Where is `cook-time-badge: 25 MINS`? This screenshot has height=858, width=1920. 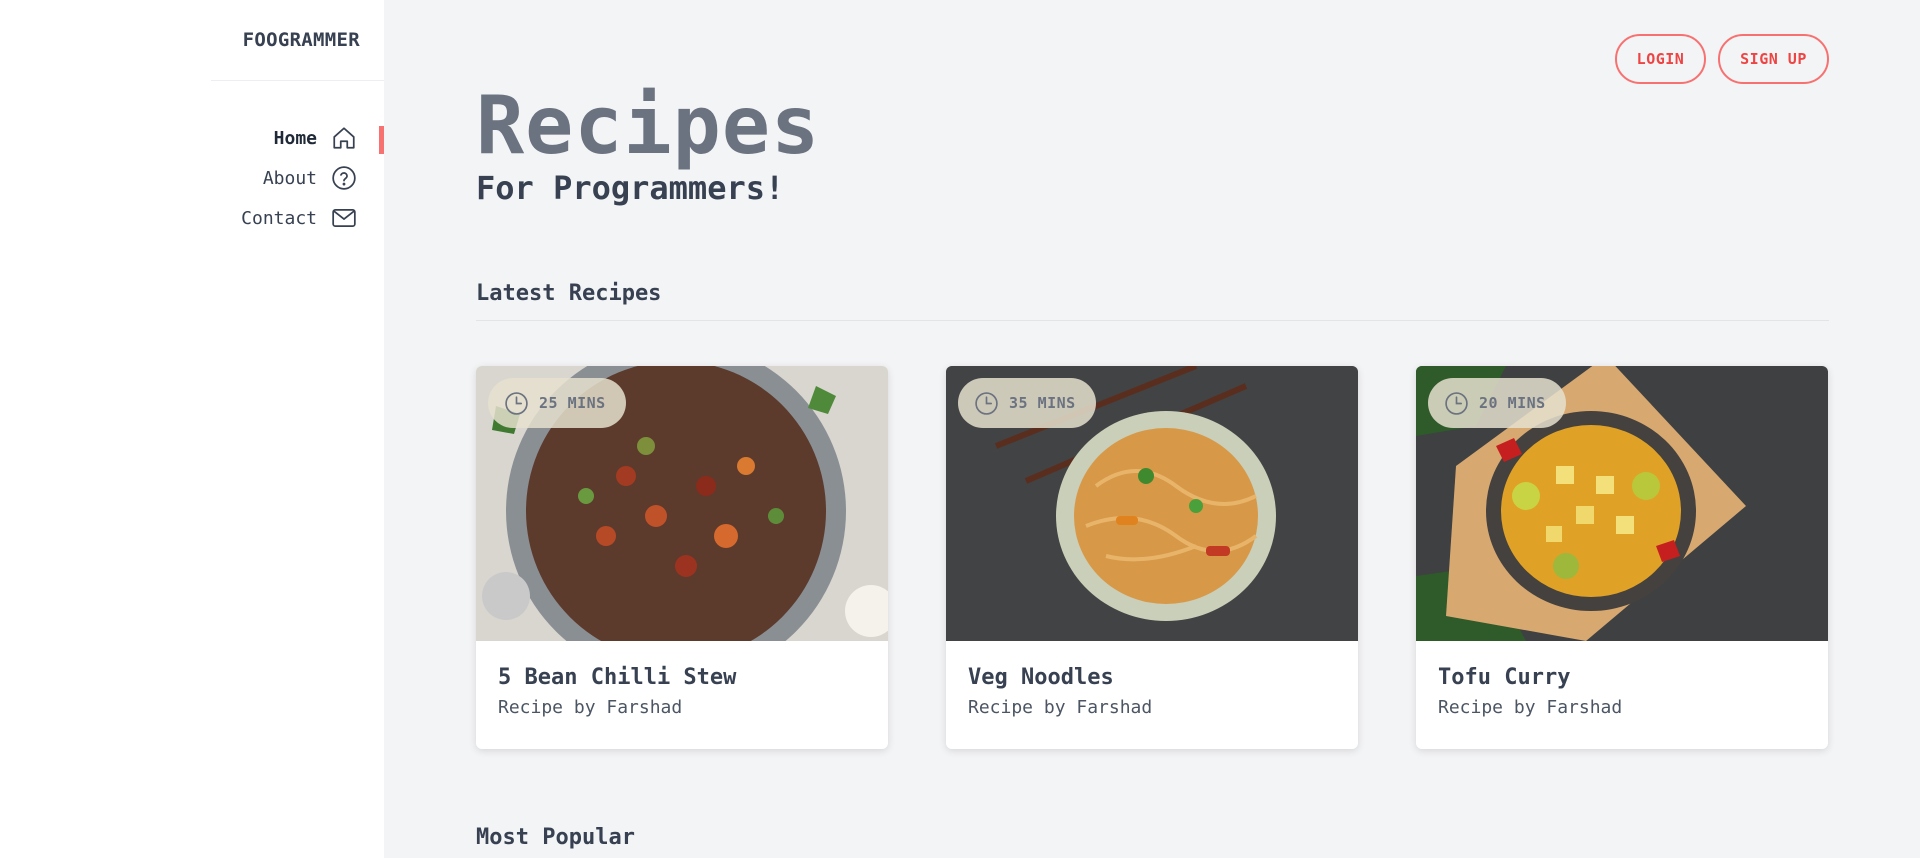 cook-time-badge: 25 MINS is located at coordinates (557, 403).